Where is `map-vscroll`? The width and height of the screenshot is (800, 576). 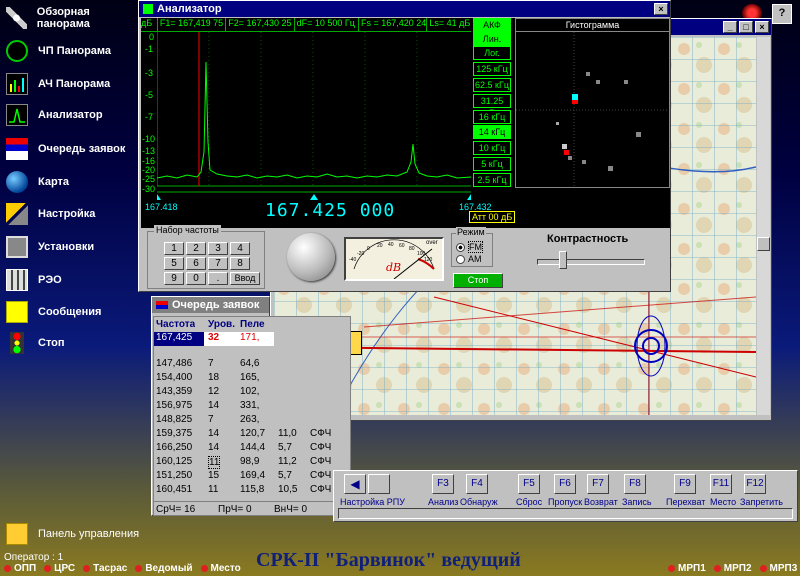
map-vscroll is located at coordinates (763, 226).